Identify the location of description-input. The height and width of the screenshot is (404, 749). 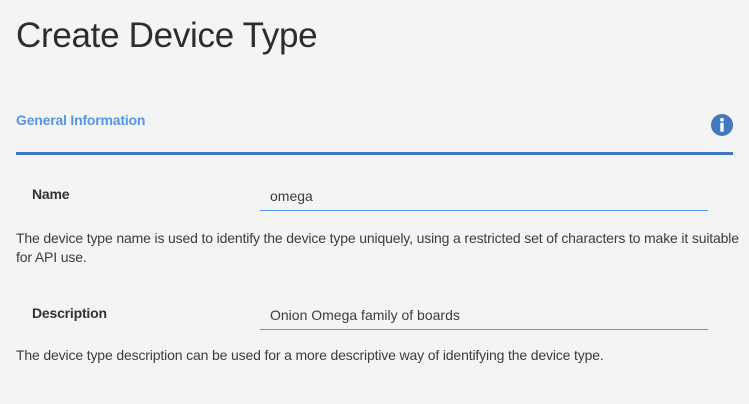
(484, 315).